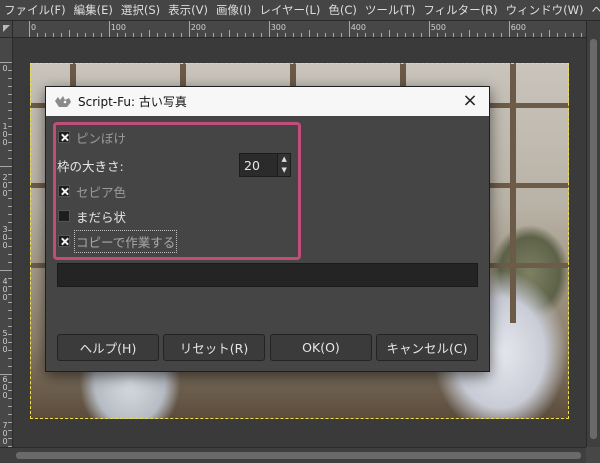 The width and height of the screenshot is (600, 463). What do you see at coordinates (5, 185) in the screenshot?
I see `ruler-label: 200` at bounding box center [5, 185].